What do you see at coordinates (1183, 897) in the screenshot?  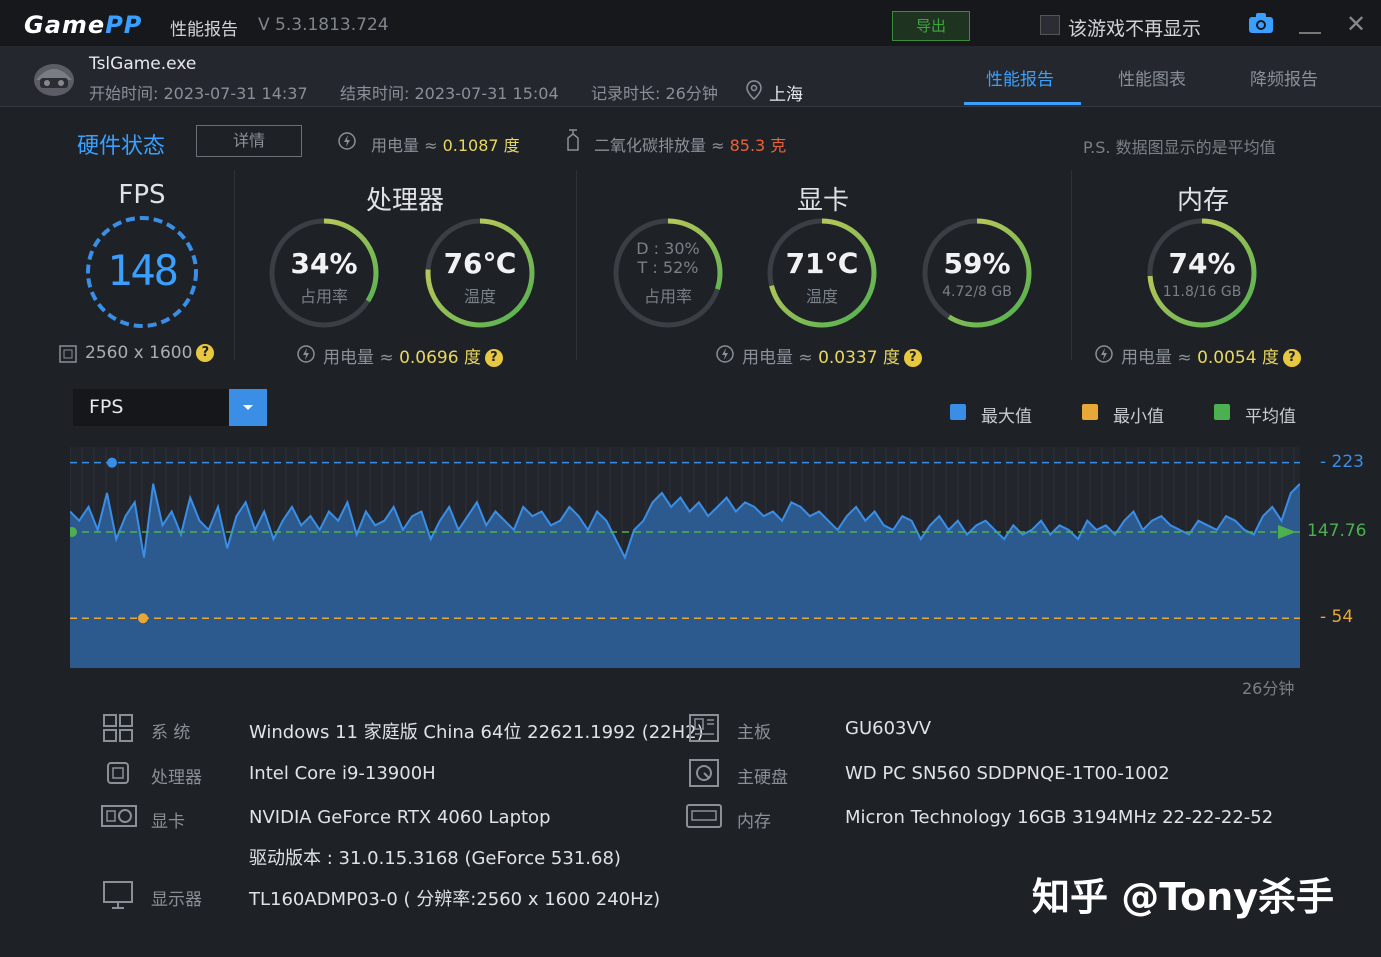 I see `watermark: 知乎 @Tony杀手` at bounding box center [1183, 897].